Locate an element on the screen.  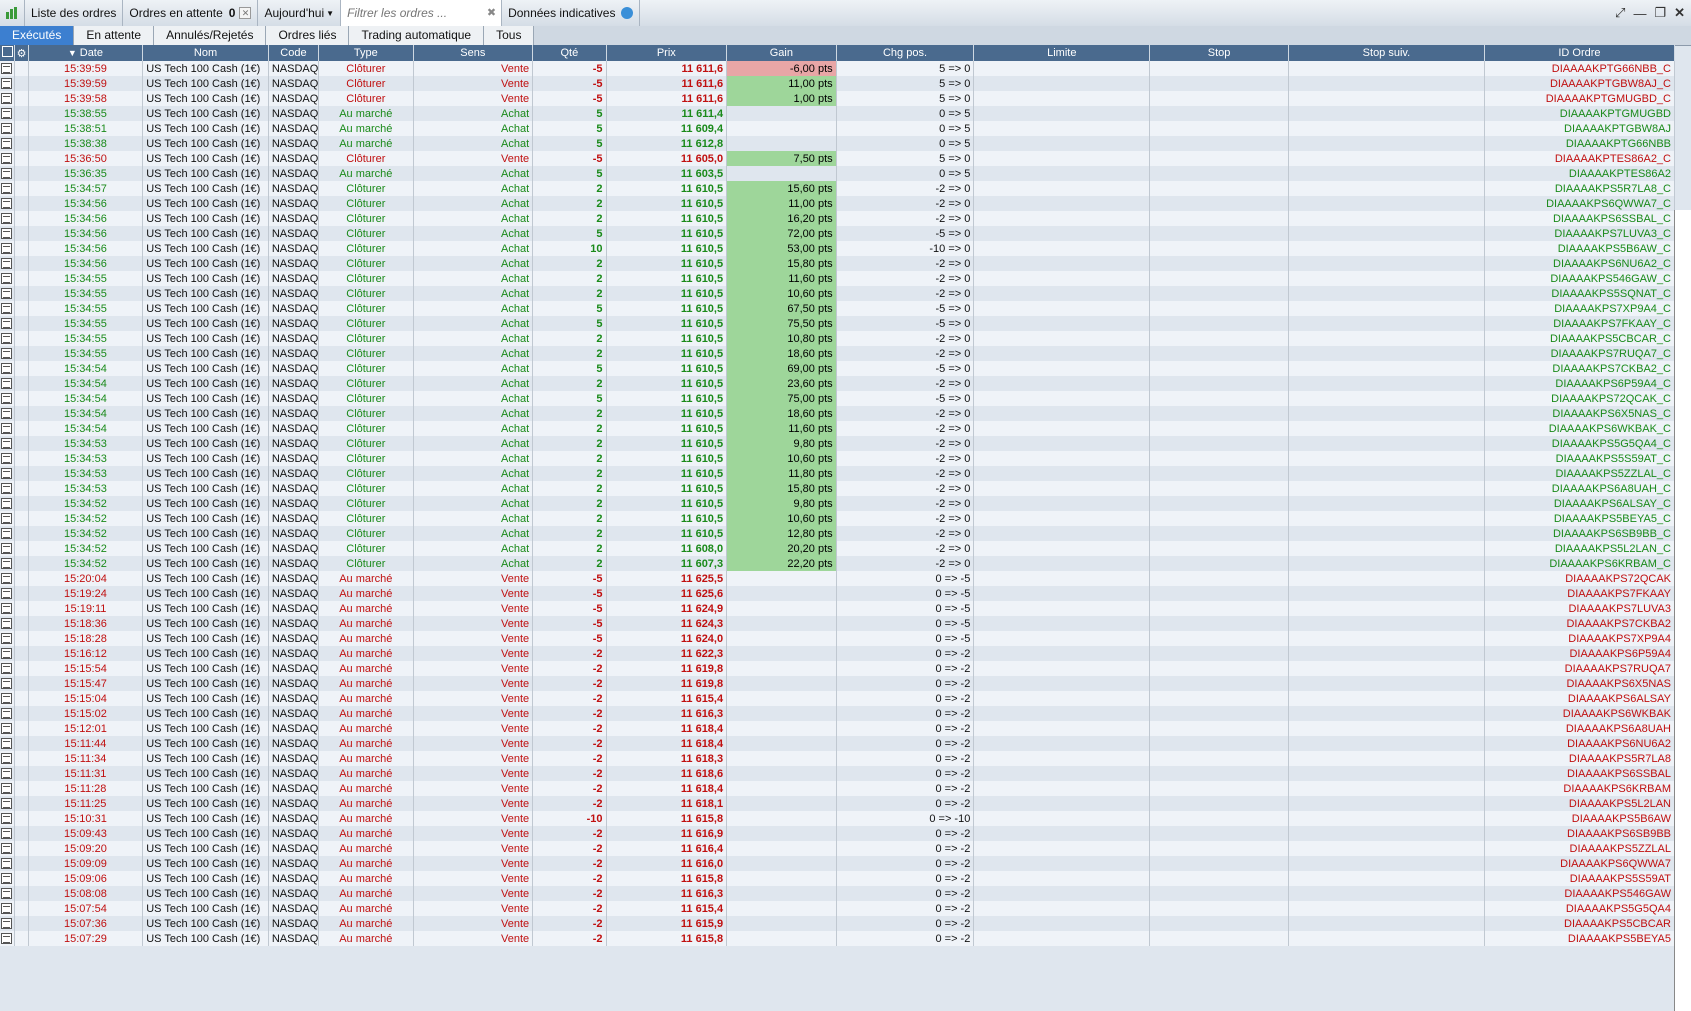
tab-automatic-trading: Trading automatique is located at coordinates (417, 35).